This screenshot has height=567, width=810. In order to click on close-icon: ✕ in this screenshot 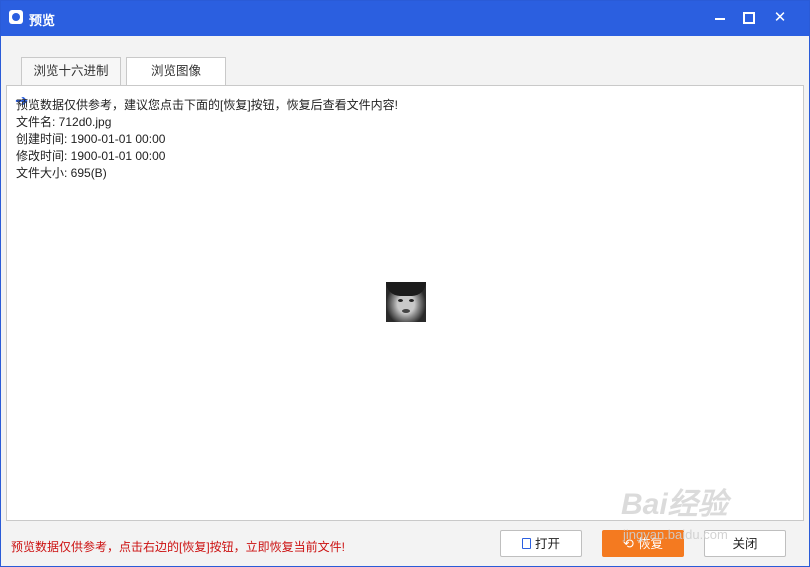, I will do `click(780, 17)`.